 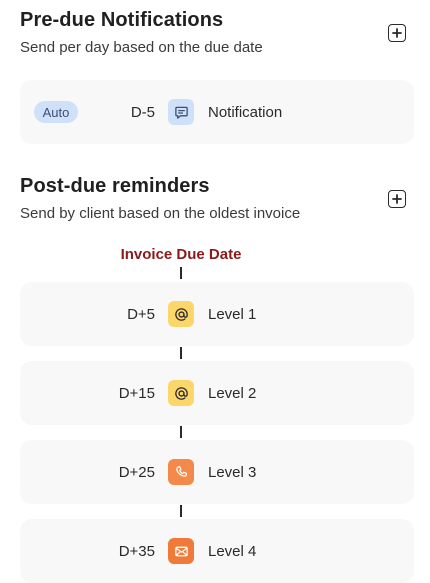 What do you see at coordinates (136, 393) in the screenshot?
I see `day-offset: D+15` at bounding box center [136, 393].